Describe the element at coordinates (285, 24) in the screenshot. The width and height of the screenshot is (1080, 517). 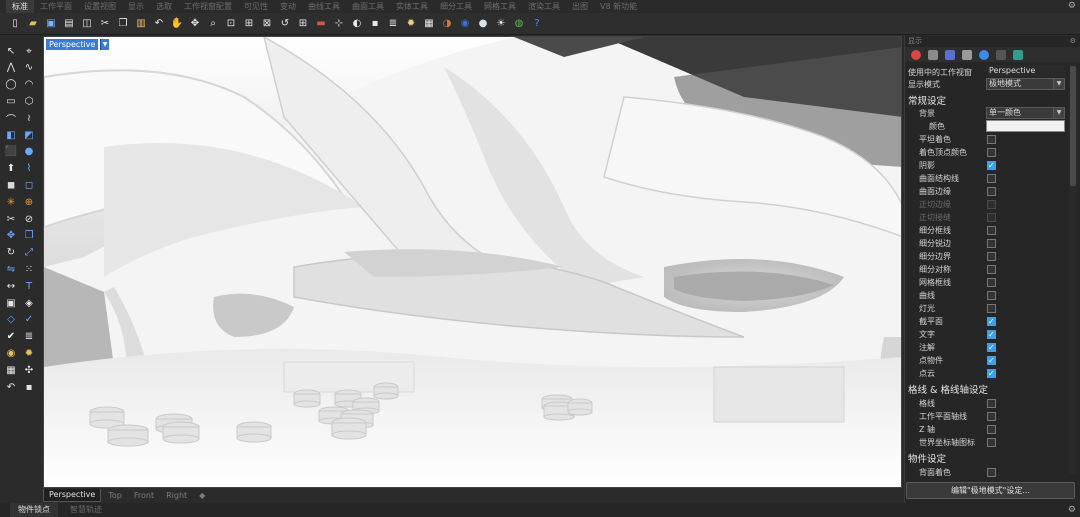
I see `undo-view-icon: ↺` at that location.